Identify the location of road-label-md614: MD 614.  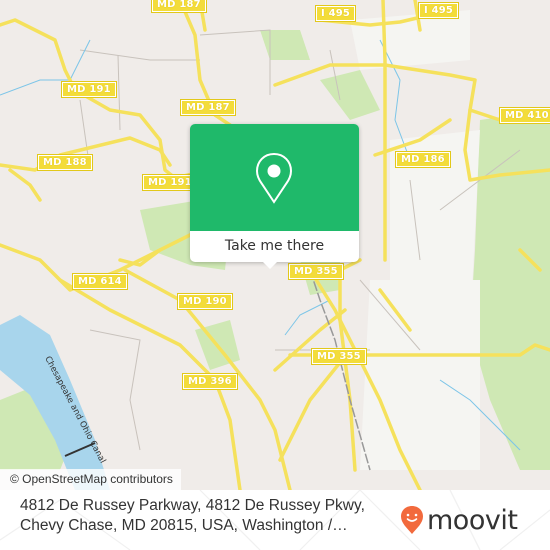
(100, 281).